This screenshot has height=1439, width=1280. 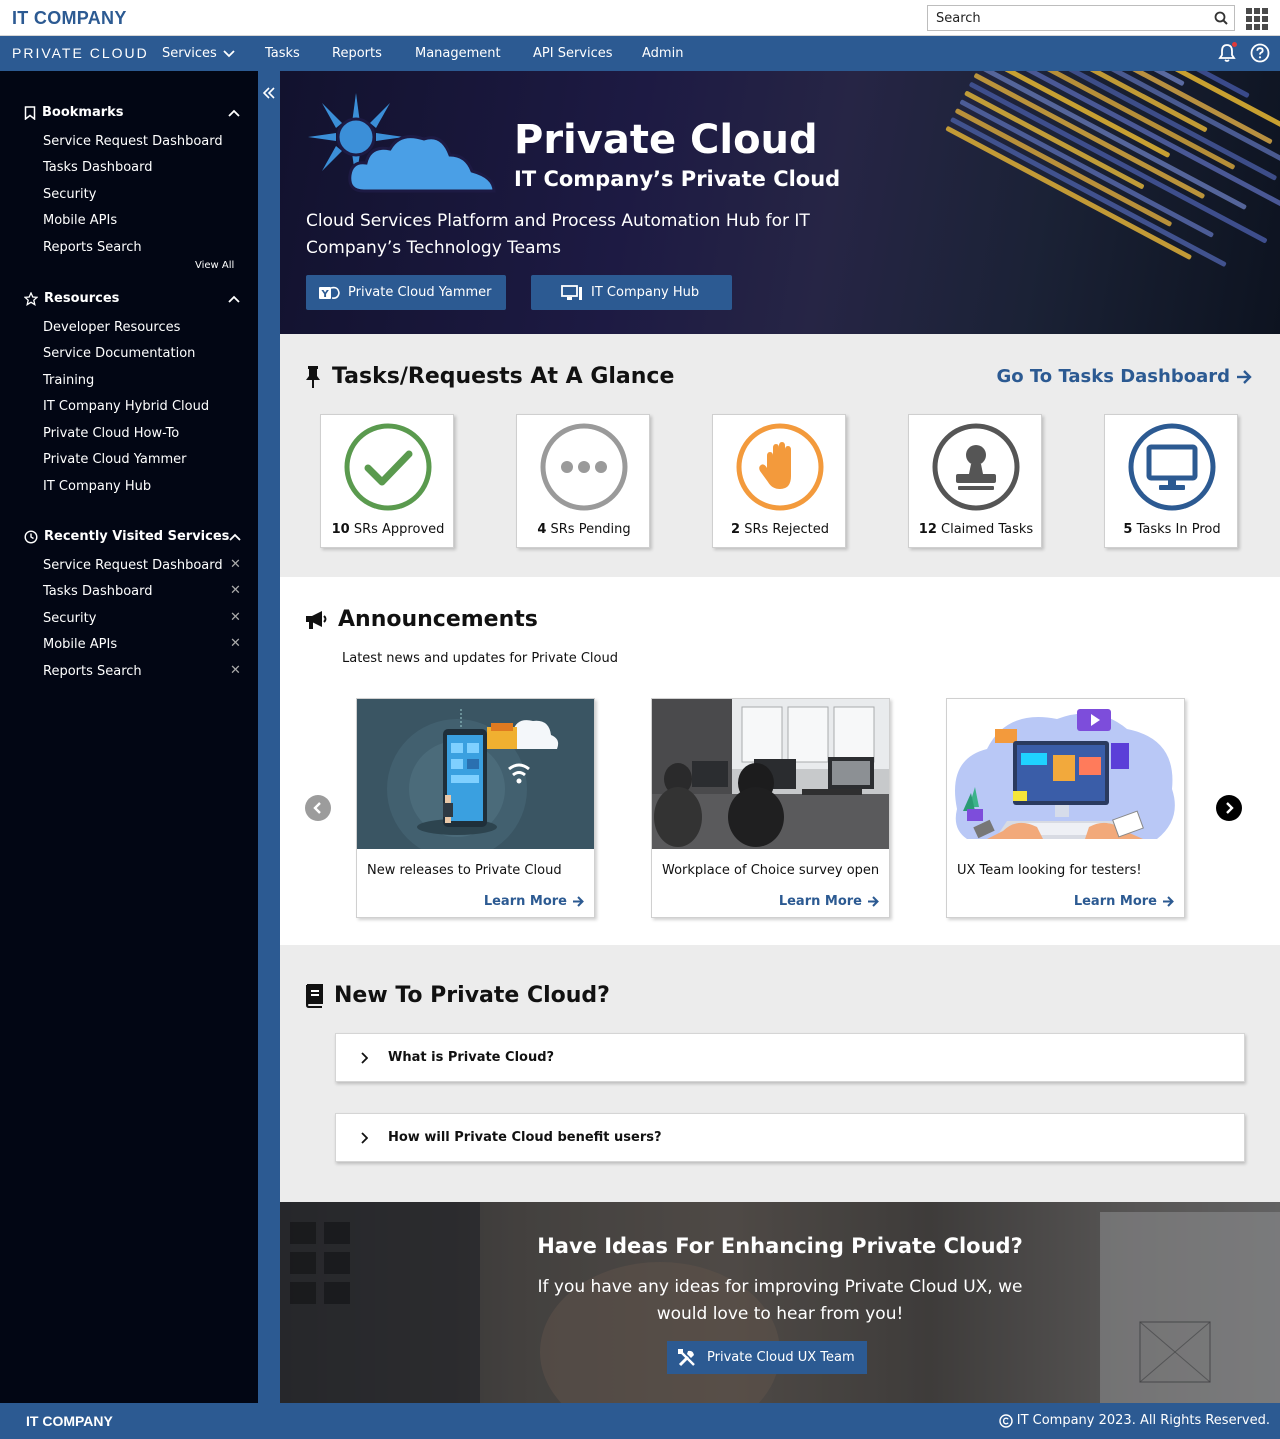 I want to click on sidebar-resources-title: Resources, so click(x=82, y=298).